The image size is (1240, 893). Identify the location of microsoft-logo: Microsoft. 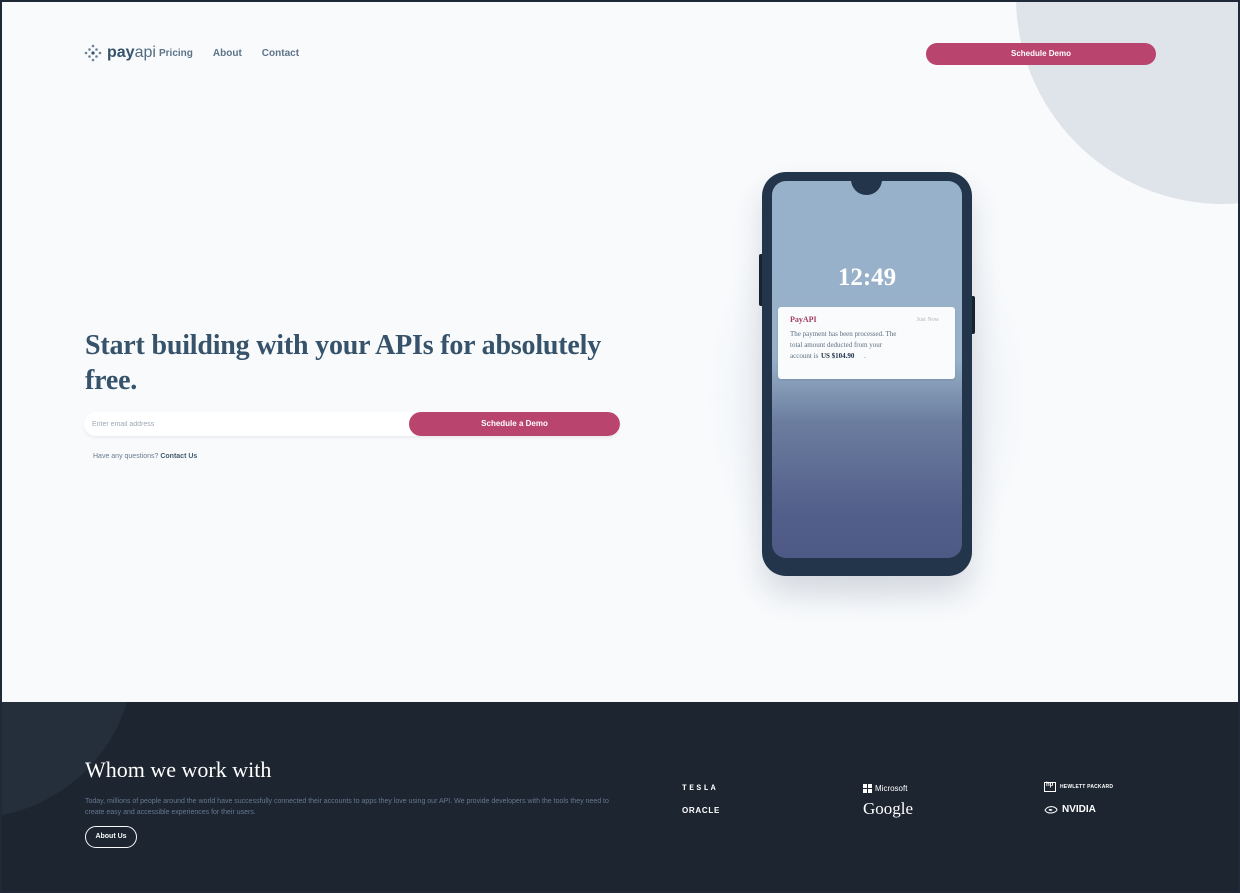
(885, 788).